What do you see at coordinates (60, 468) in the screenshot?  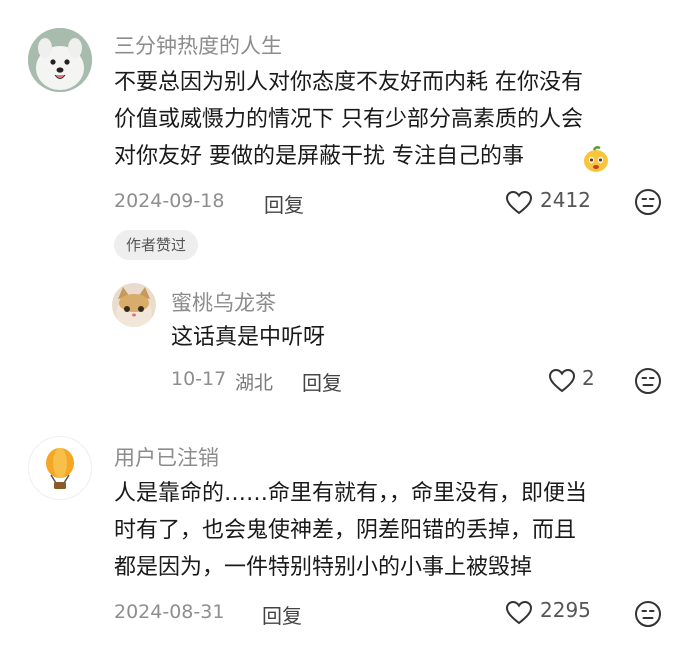 I see `balloon-avatar-icon` at bounding box center [60, 468].